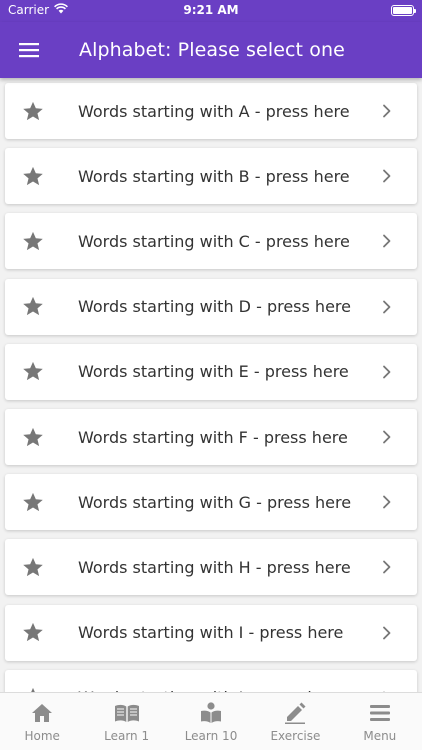 This screenshot has height=750, width=422. I want to click on status-time: 9:21 AM, so click(211, 10).